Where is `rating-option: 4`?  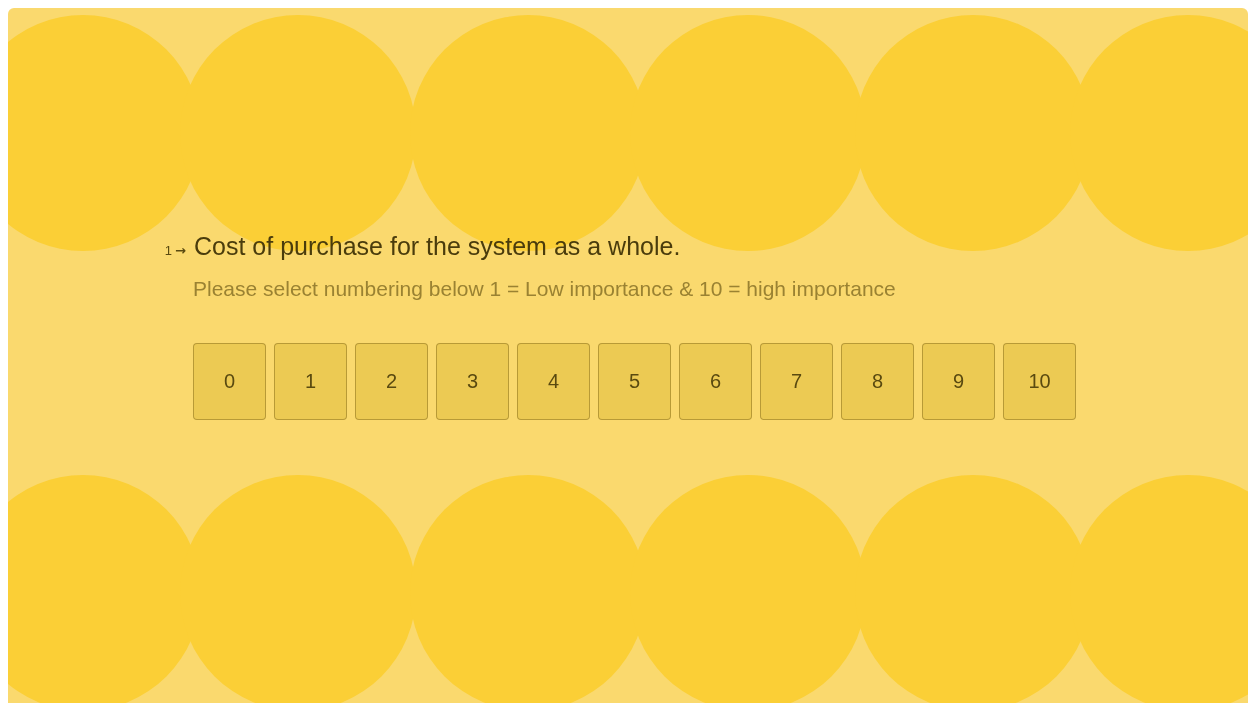
rating-option: 4 is located at coordinates (553, 381).